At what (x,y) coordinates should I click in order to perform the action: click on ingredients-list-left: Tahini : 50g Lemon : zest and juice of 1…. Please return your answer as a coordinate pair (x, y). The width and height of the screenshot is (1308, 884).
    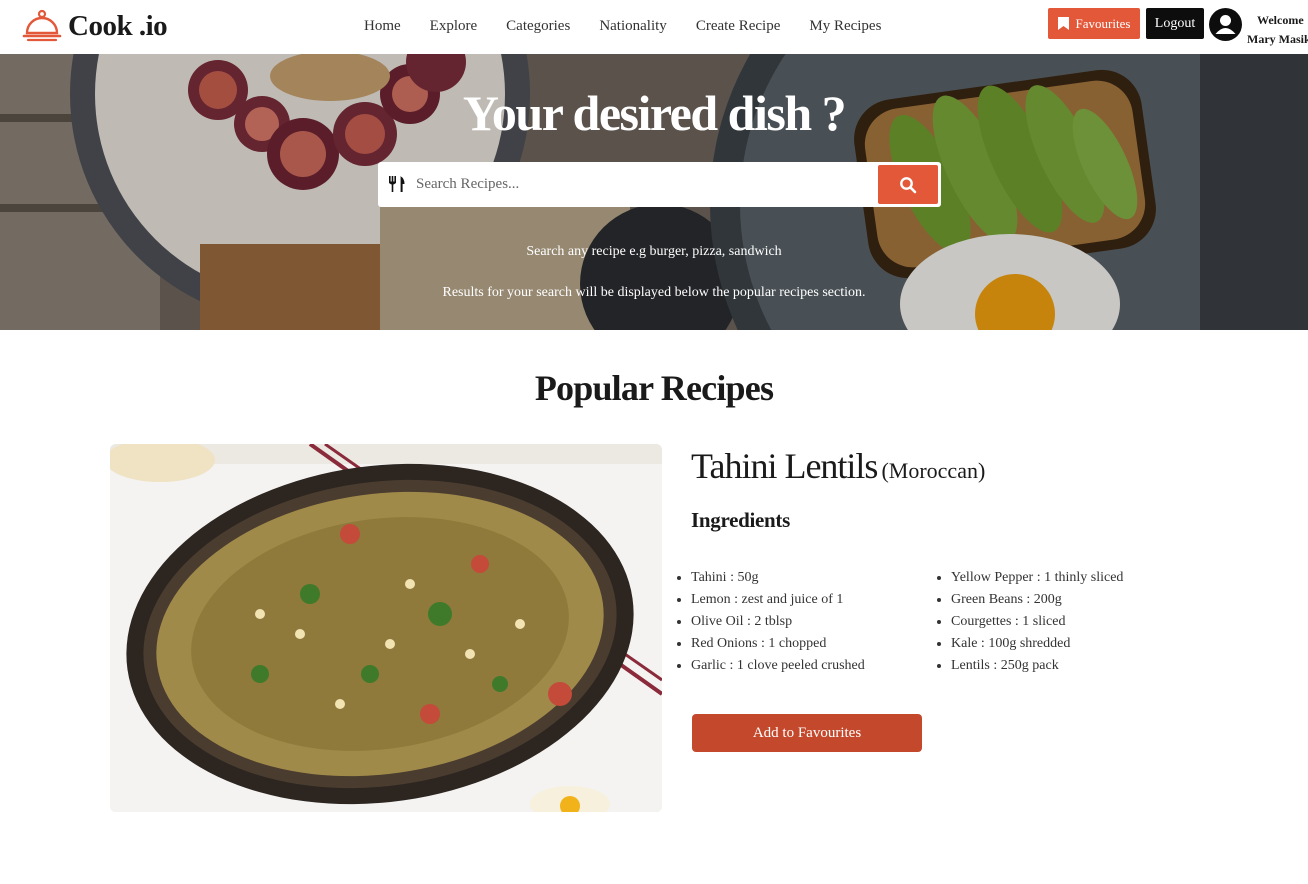
    Looking at the image, I should click on (778, 622).